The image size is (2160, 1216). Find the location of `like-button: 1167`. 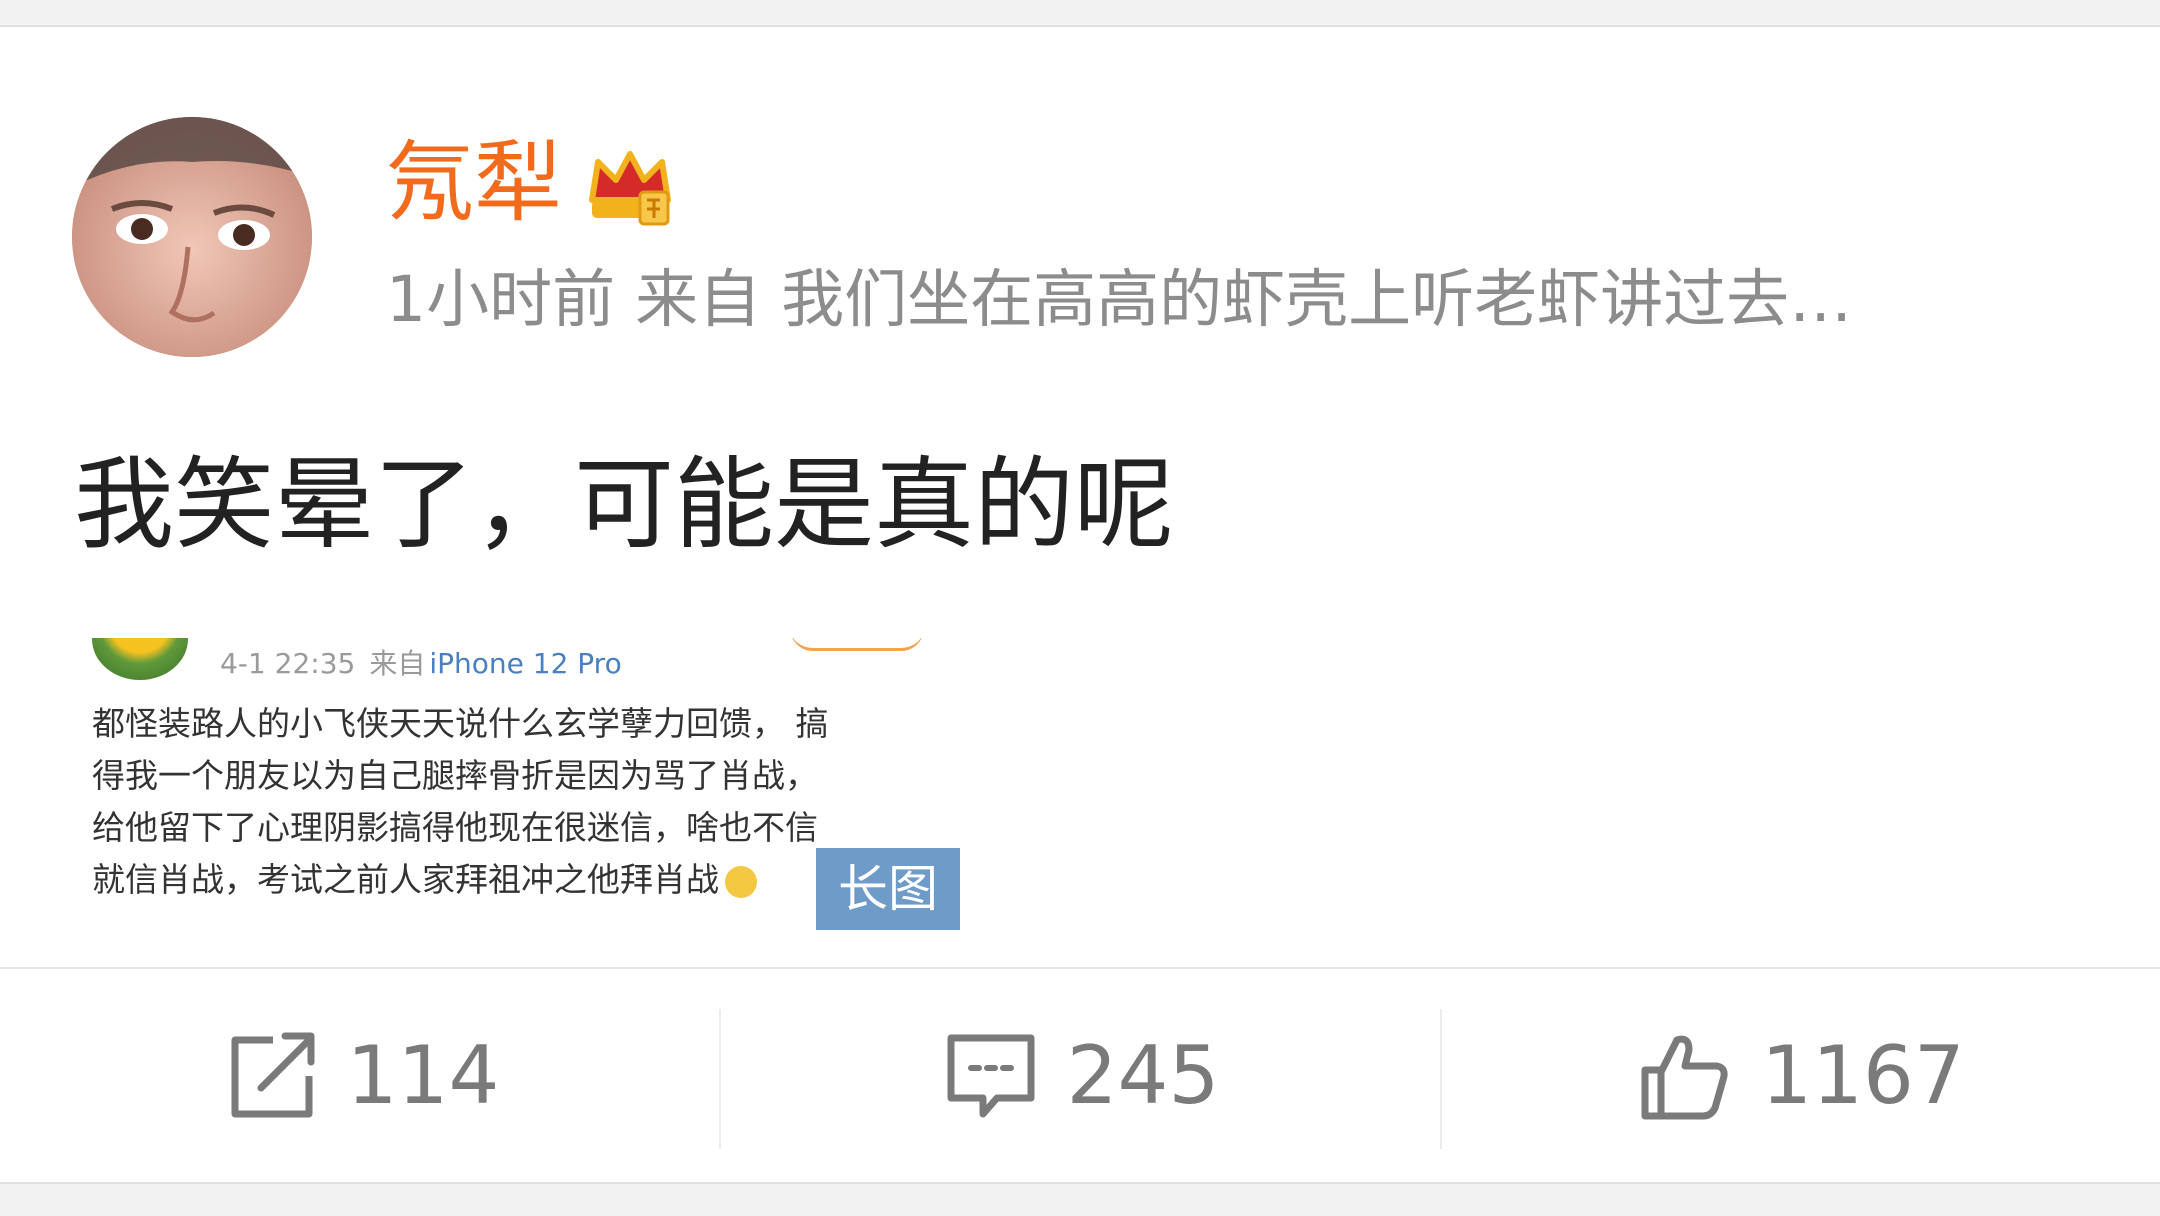

like-button: 1167 is located at coordinates (1800, 1075).